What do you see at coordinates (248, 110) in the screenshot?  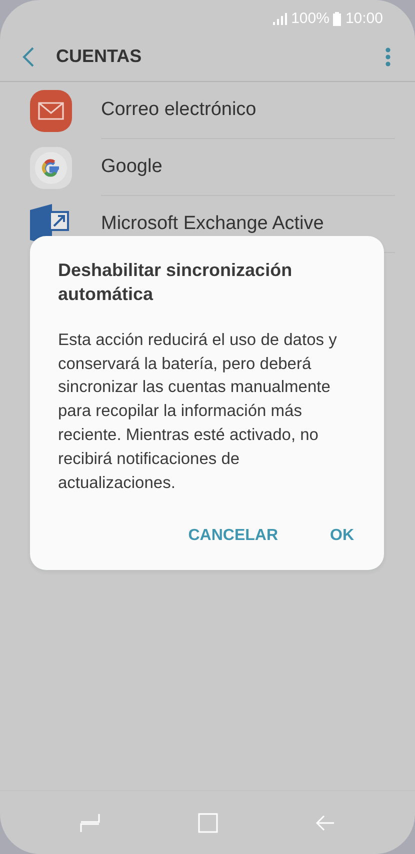 I see `account-name: Correo electrónico` at bounding box center [248, 110].